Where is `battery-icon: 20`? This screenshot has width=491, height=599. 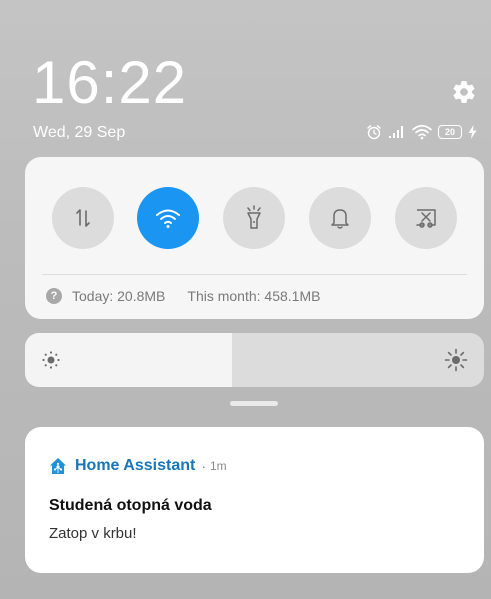 battery-icon: 20 is located at coordinates (450, 132).